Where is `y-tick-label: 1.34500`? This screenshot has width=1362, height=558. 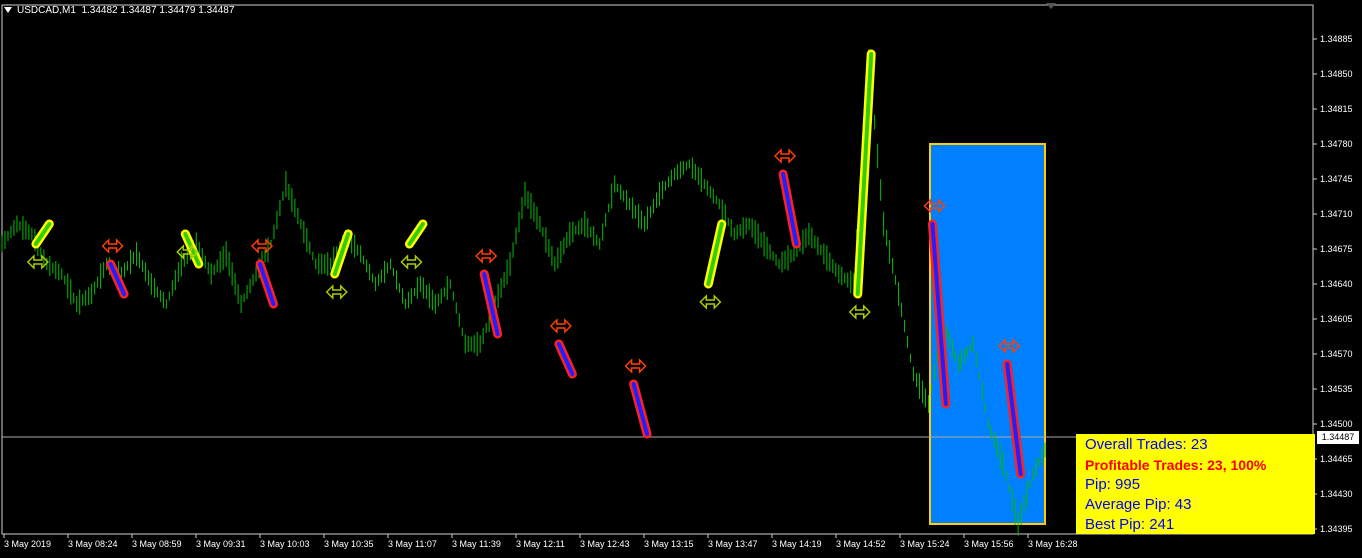 y-tick-label: 1.34500 is located at coordinates (1336, 424).